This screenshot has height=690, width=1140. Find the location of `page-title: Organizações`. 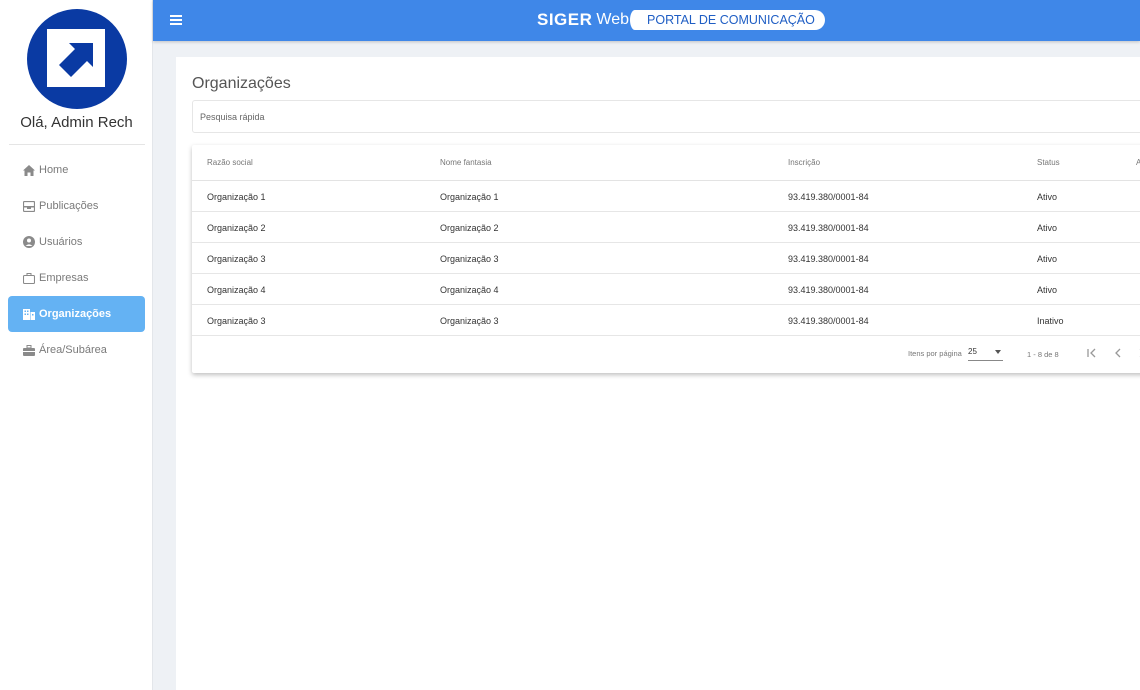

page-title: Organizações is located at coordinates (241, 83).